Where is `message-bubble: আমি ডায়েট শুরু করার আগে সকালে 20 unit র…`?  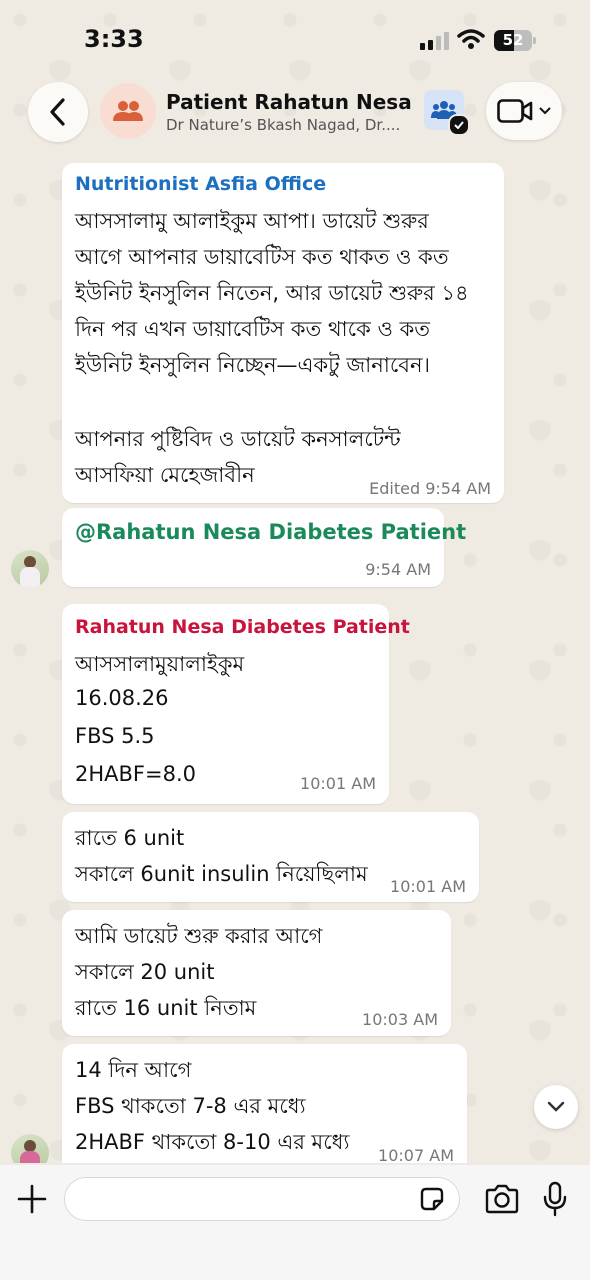 message-bubble: আমি ডায়েট শুরু করার আগে সকালে 20 unit র… is located at coordinates (256, 973).